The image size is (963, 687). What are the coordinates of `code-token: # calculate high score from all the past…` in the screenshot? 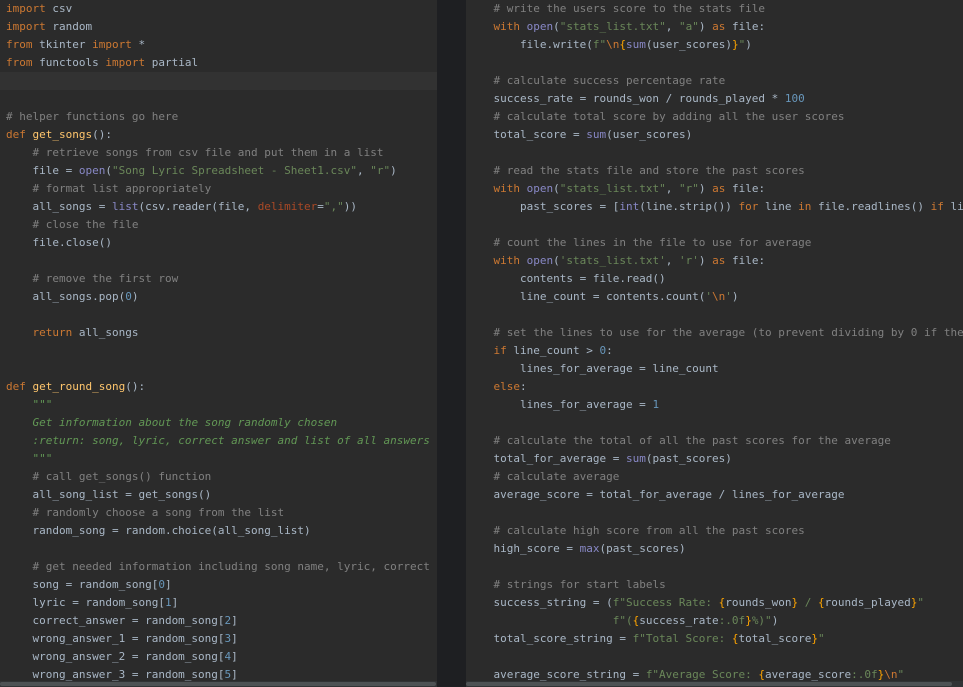 It's located at (649, 530).